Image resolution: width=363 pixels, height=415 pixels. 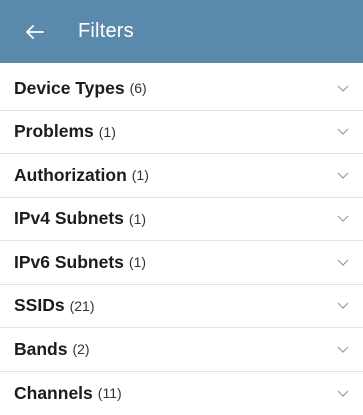 I want to click on back-button, so click(x=35, y=32).